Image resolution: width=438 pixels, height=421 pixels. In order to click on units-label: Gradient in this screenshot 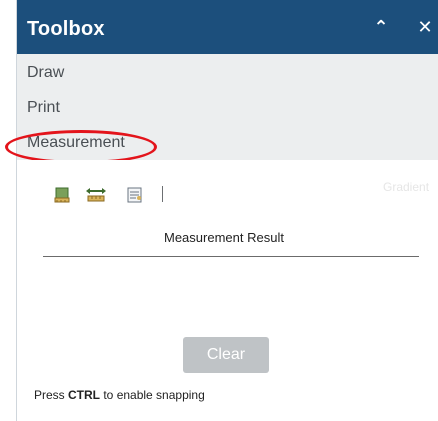, I will do `click(406, 187)`.